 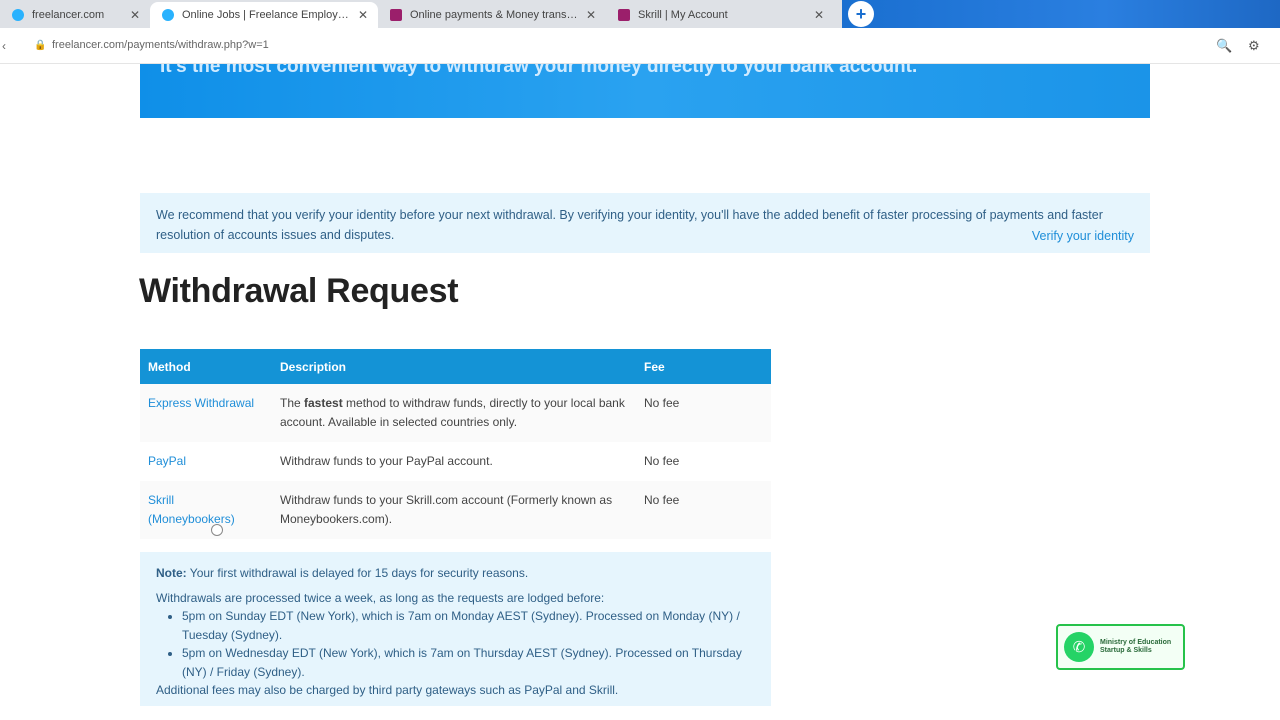 What do you see at coordinates (1254, 46) in the screenshot?
I see `extensions-icon: ⚙` at bounding box center [1254, 46].